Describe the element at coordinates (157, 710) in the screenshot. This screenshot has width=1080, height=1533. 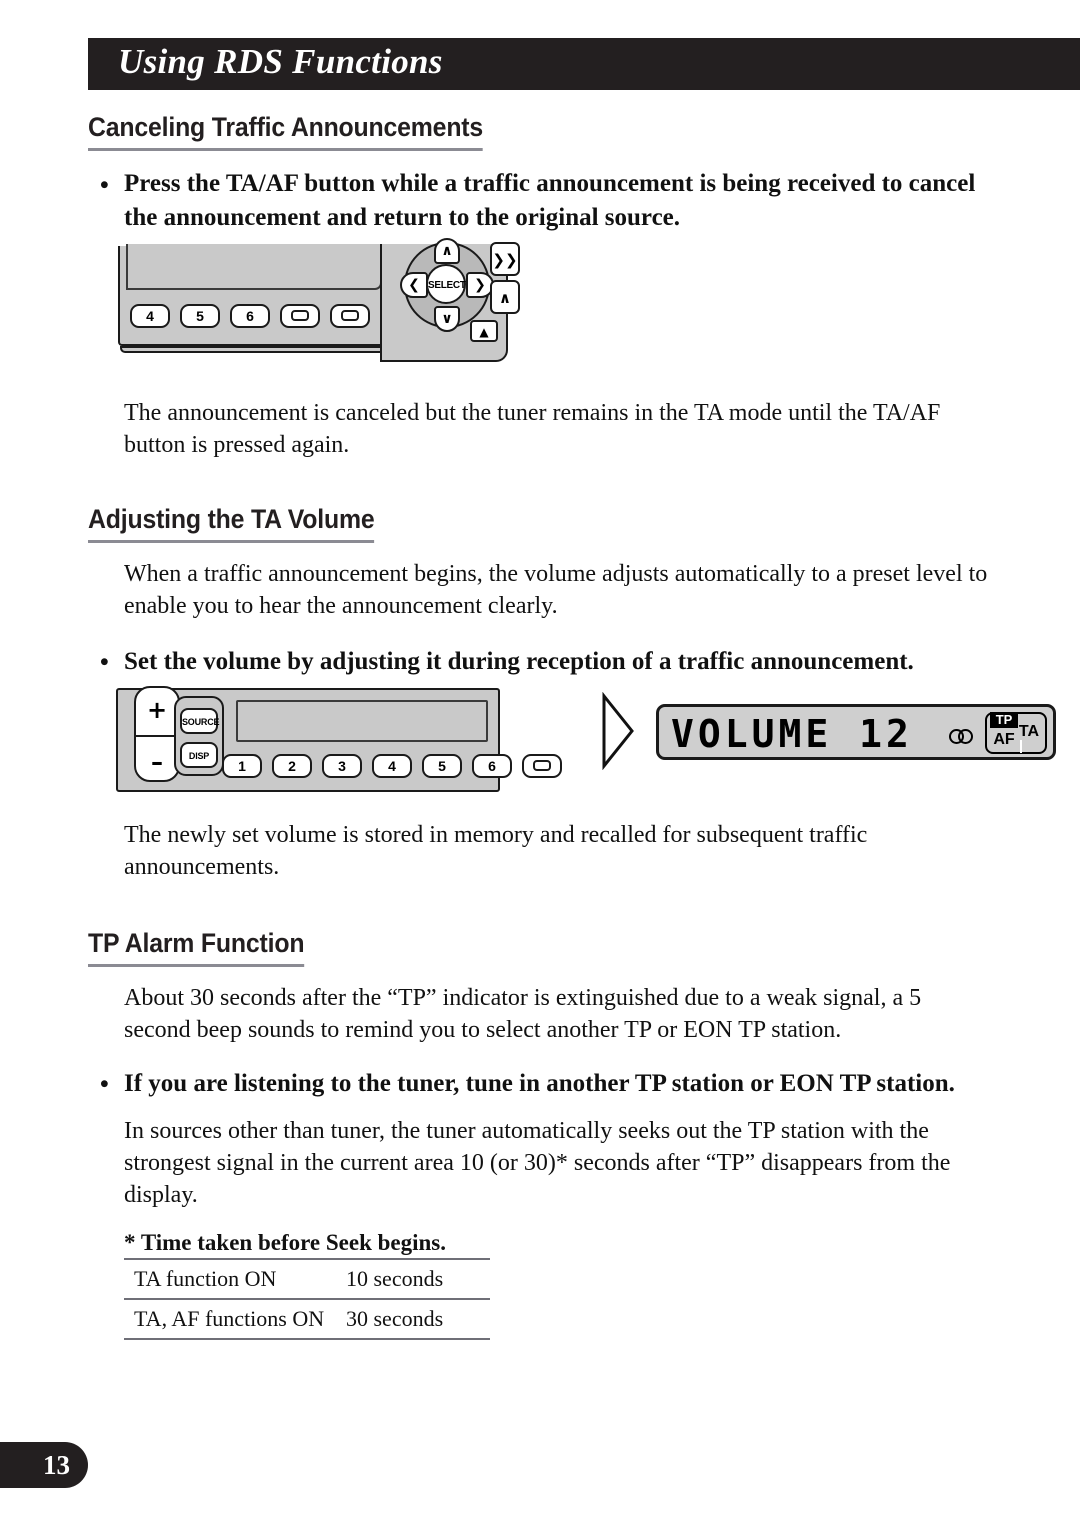
I see `volume-up-label: +` at that location.